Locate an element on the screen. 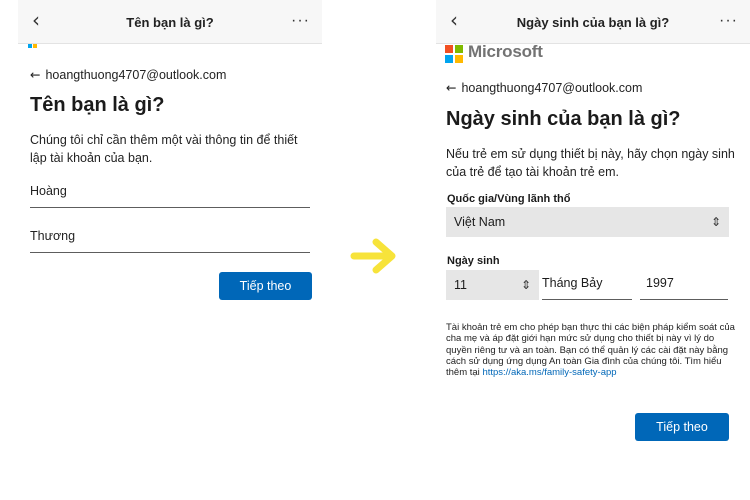 This screenshot has height=500, width=750. page-heading: Tên bạn là gì? is located at coordinates (97, 105).